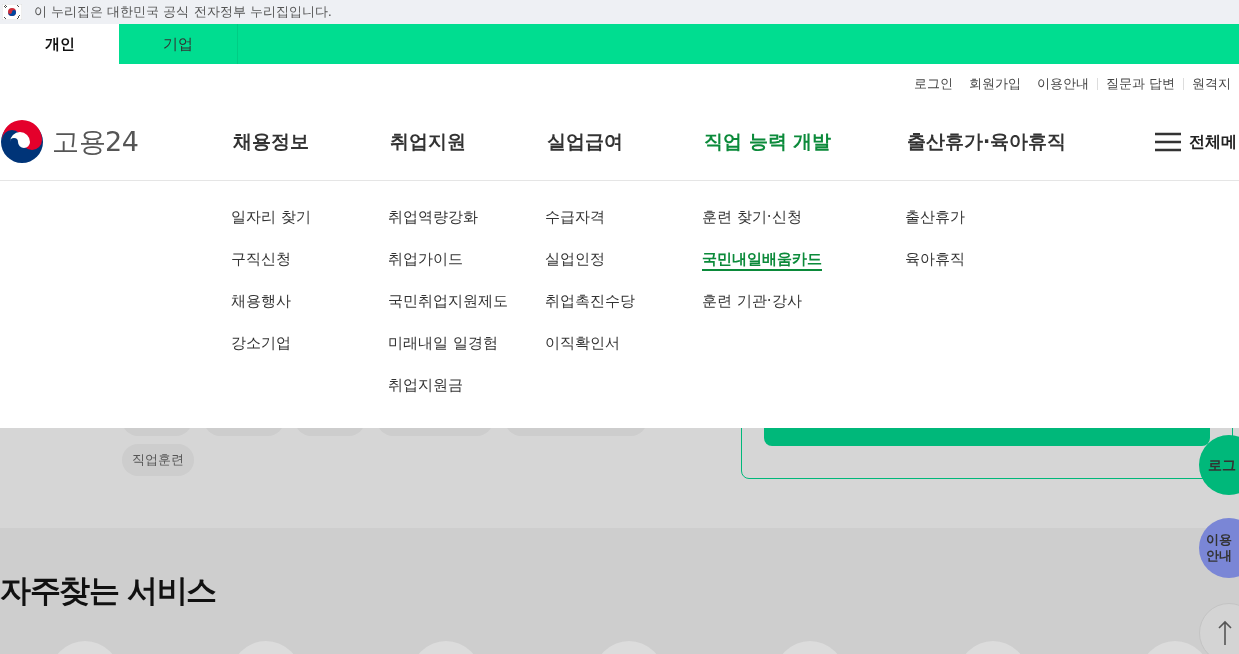  I want to click on utility-link: 원격지, so click(1211, 84).